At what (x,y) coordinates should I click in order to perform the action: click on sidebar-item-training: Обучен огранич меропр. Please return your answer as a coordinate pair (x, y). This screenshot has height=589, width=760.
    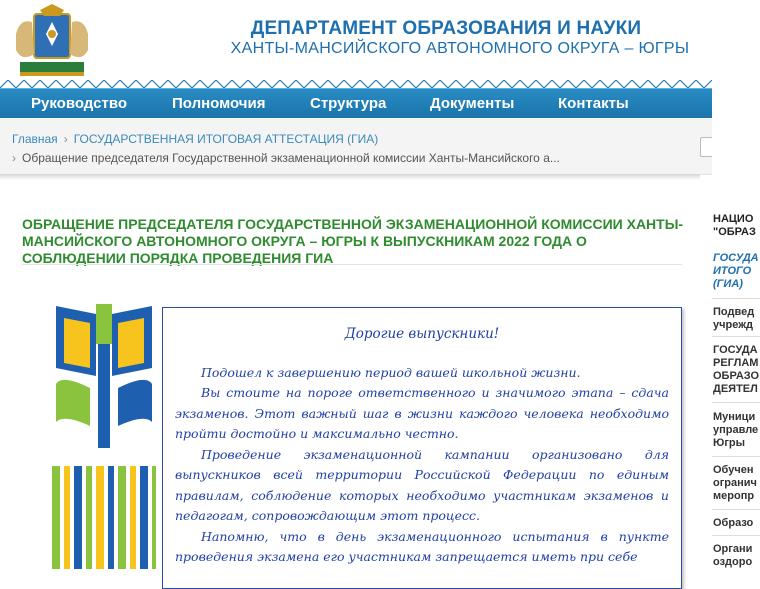
    Looking at the image, I should click on (736, 483).